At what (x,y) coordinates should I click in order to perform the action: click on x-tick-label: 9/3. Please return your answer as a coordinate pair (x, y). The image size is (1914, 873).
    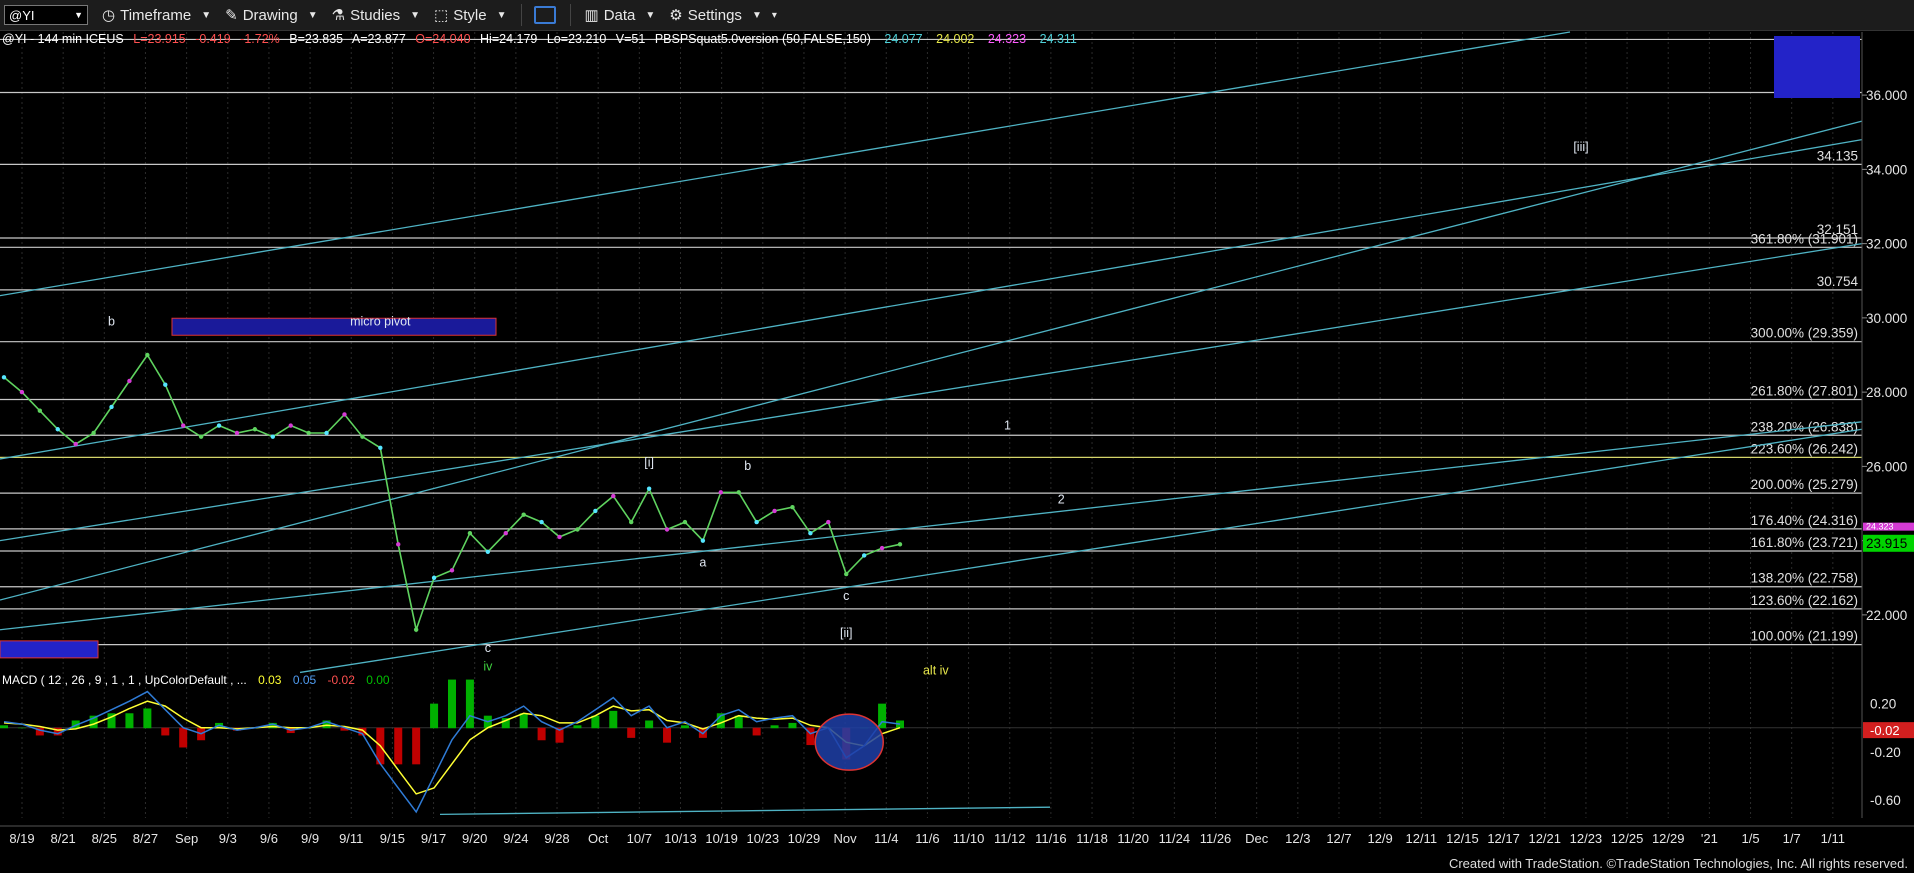
    Looking at the image, I should click on (228, 838).